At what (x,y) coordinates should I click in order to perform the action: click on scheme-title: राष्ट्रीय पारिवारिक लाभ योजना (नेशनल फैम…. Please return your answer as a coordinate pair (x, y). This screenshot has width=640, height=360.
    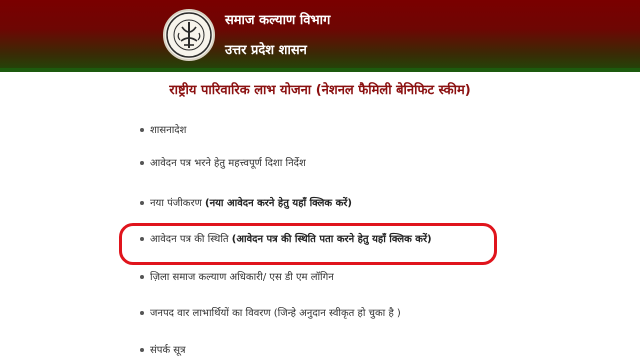
    Looking at the image, I should click on (320, 90).